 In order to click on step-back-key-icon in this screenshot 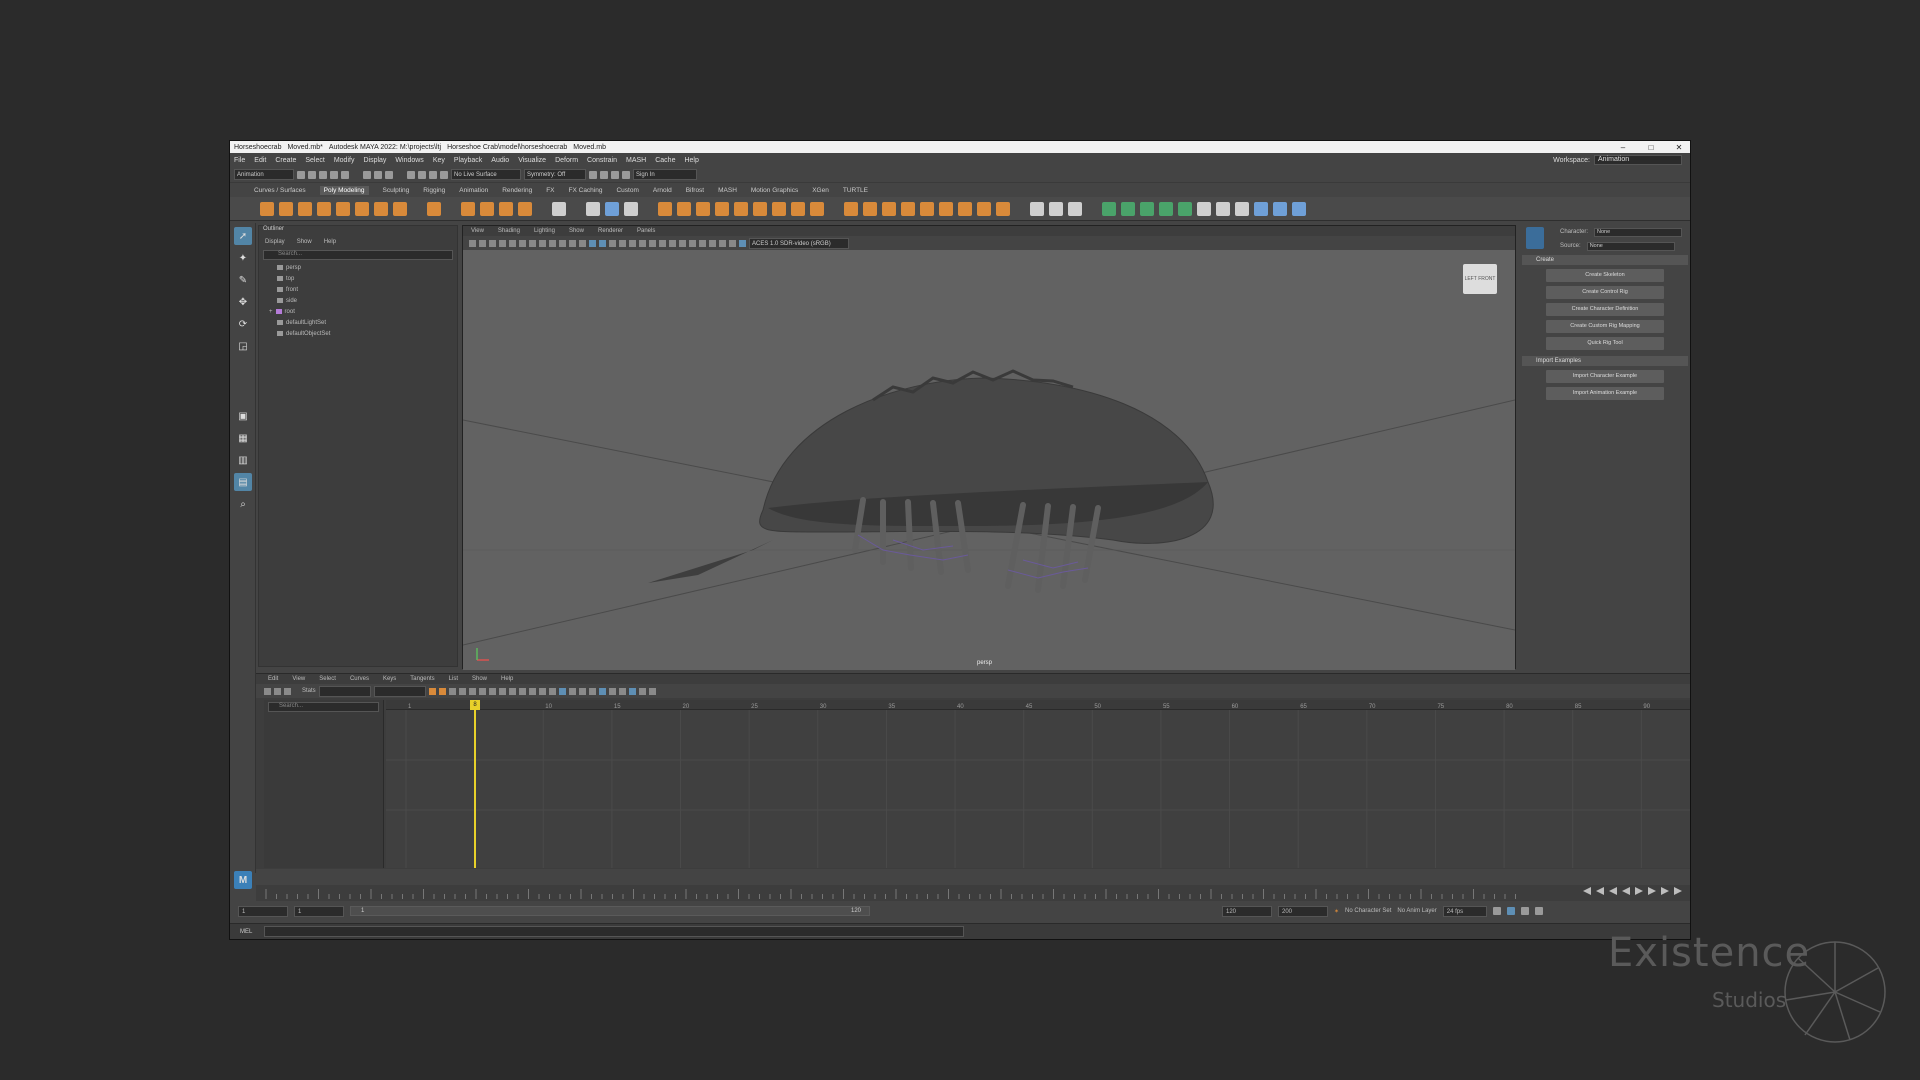, I will do `click(1600, 891)`.